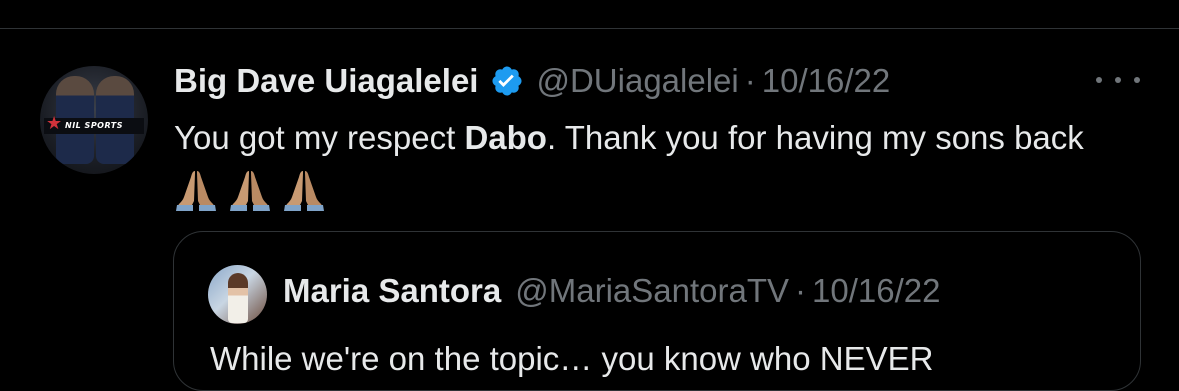 Image resolution: width=1179 pixels, height=391 pixels. Describe the element at coordinates (238, 298) in the screenshot. I see `quoted-avatar-figure` at that location.